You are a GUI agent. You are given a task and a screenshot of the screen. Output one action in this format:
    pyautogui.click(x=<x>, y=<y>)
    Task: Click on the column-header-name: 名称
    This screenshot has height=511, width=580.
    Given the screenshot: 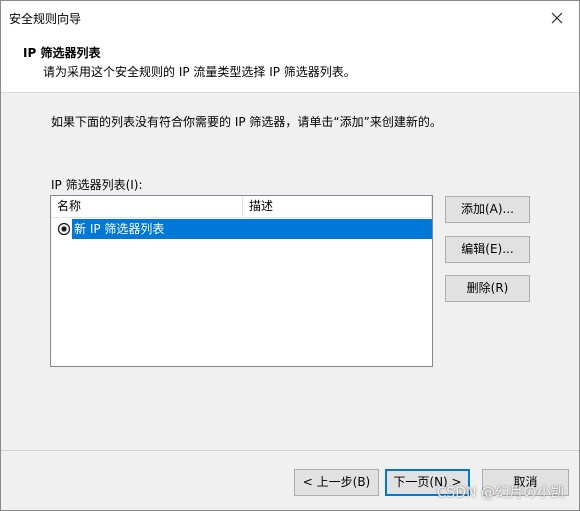 What is the action you would take?
    pyautogui.click(x=147, y=206)
    